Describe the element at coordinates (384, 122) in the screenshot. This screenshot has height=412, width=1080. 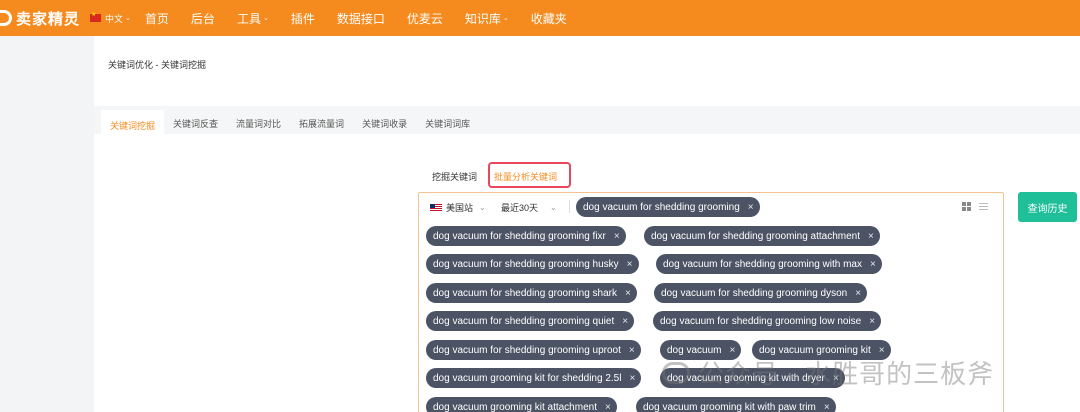
I see `tab-keyword-indexing: 关键词收录` at that location.